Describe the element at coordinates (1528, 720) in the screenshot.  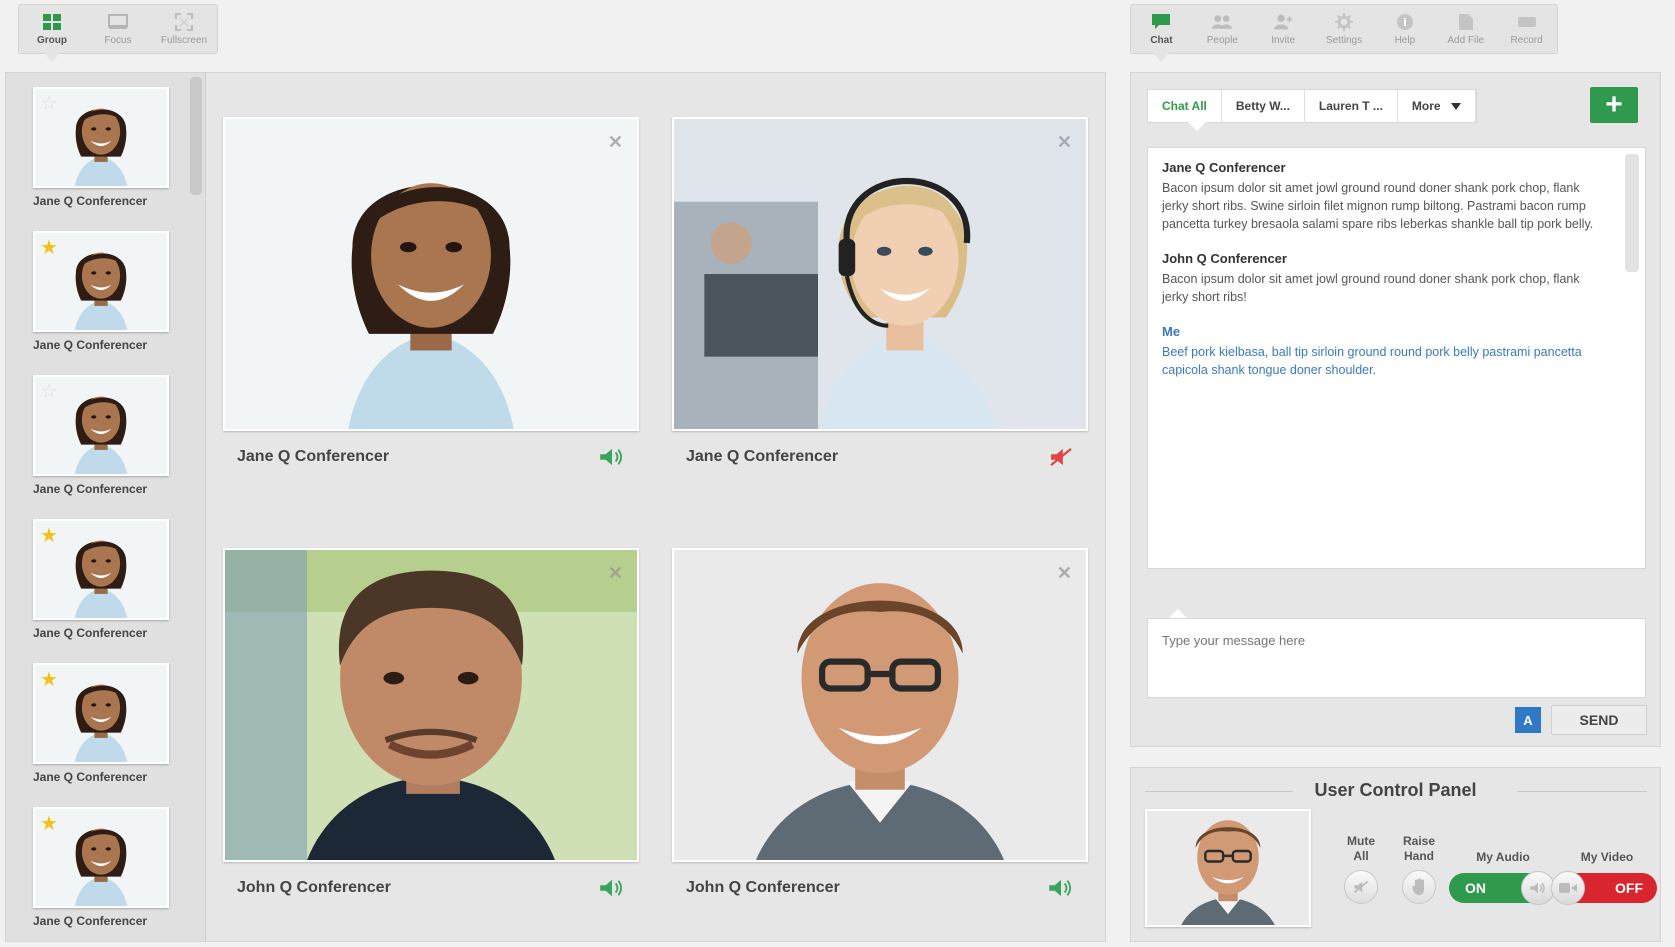
I see `text-format-button: A` at that location.